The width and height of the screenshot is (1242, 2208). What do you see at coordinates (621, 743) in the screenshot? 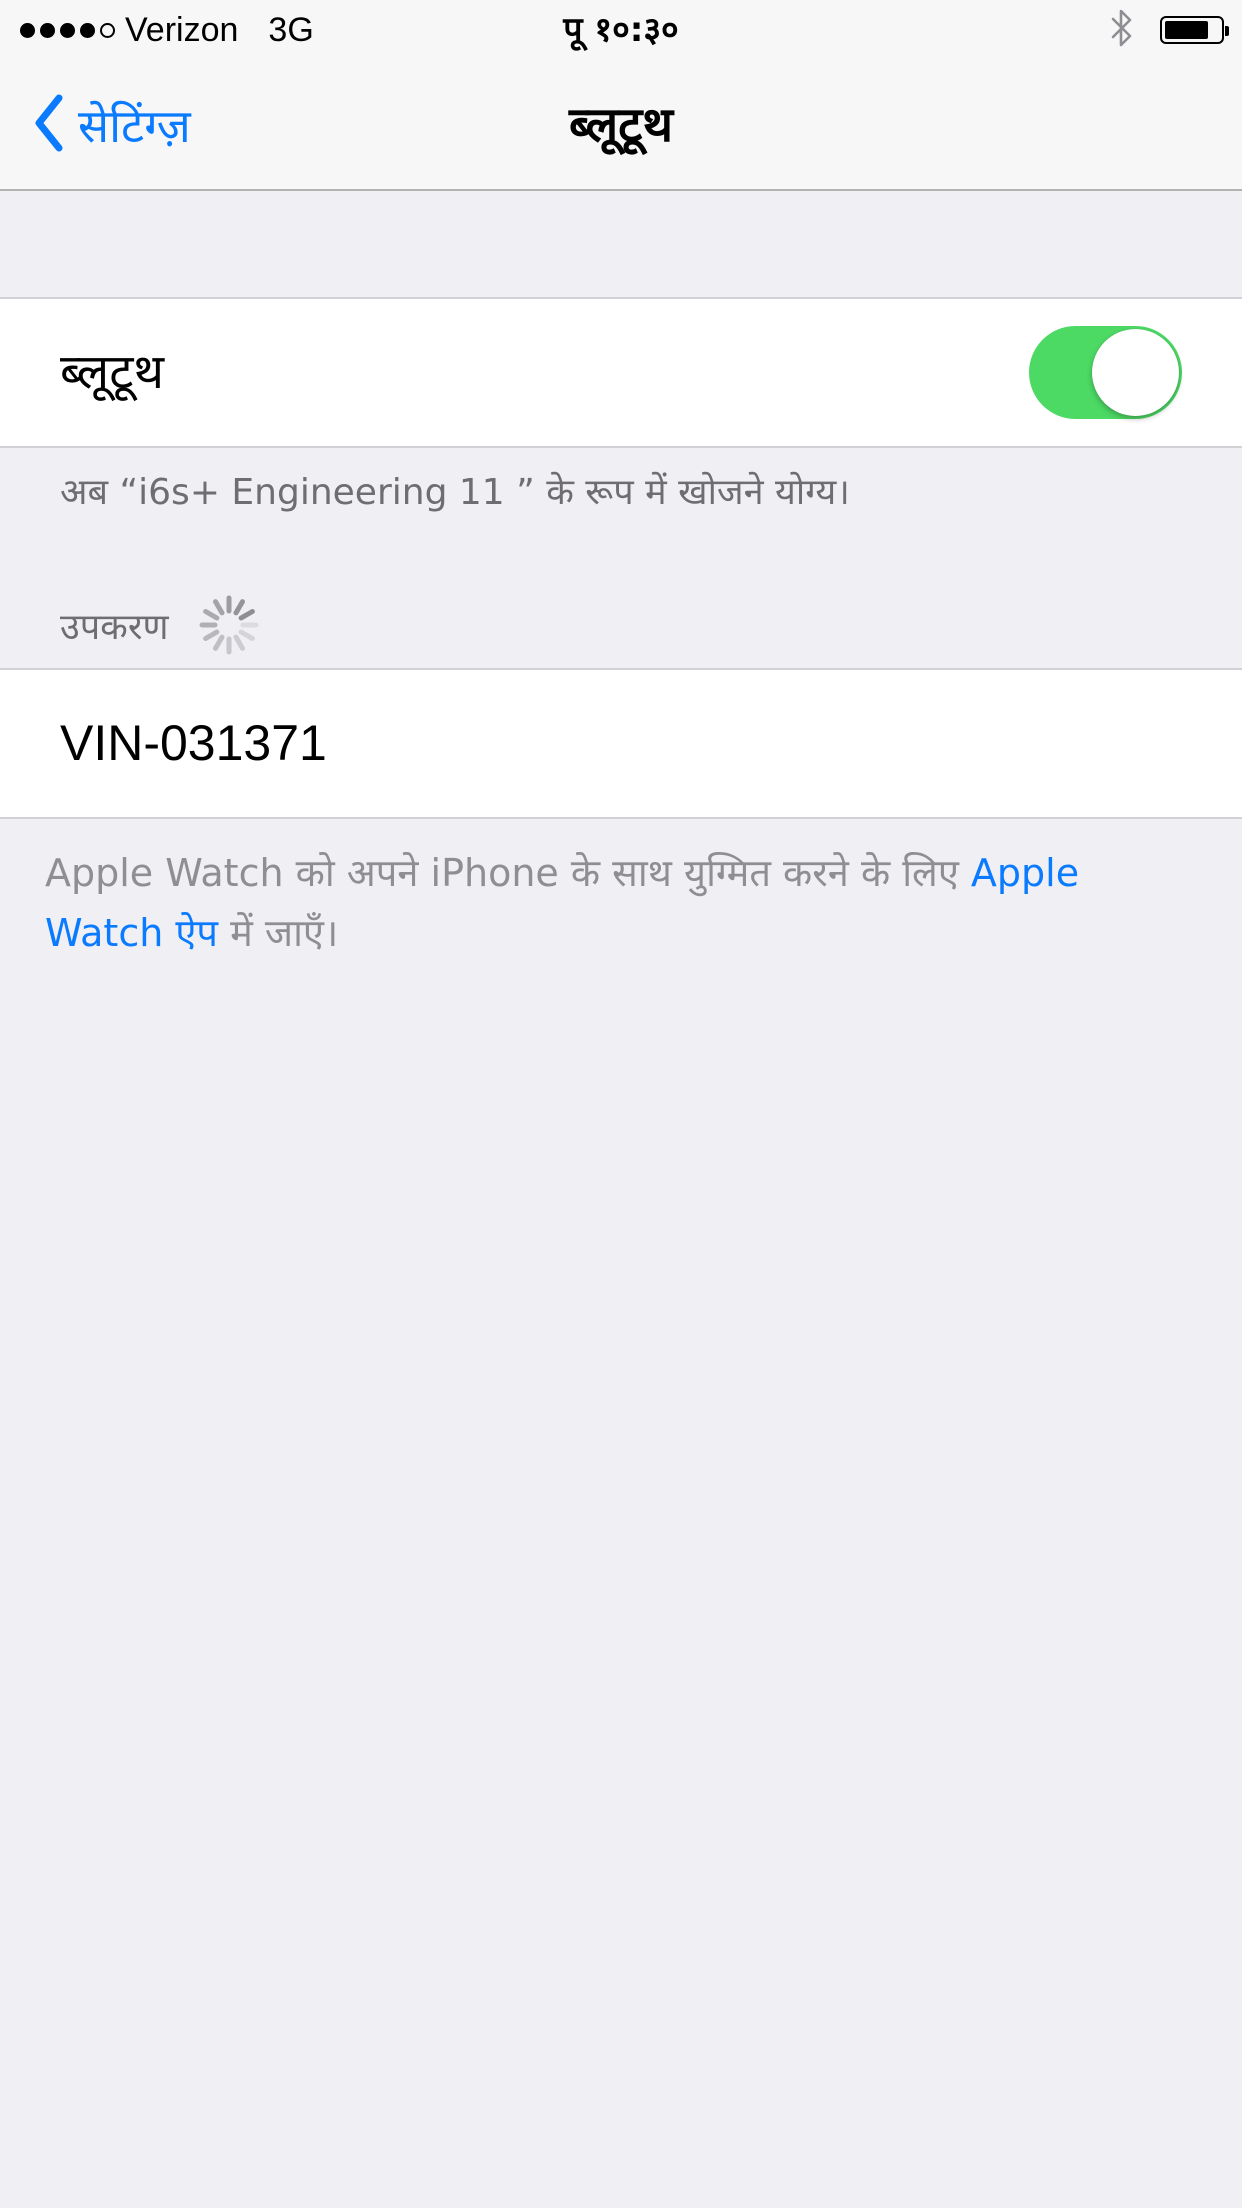
I see `device-row: VIN-031371` at bounding box center [621, 743].